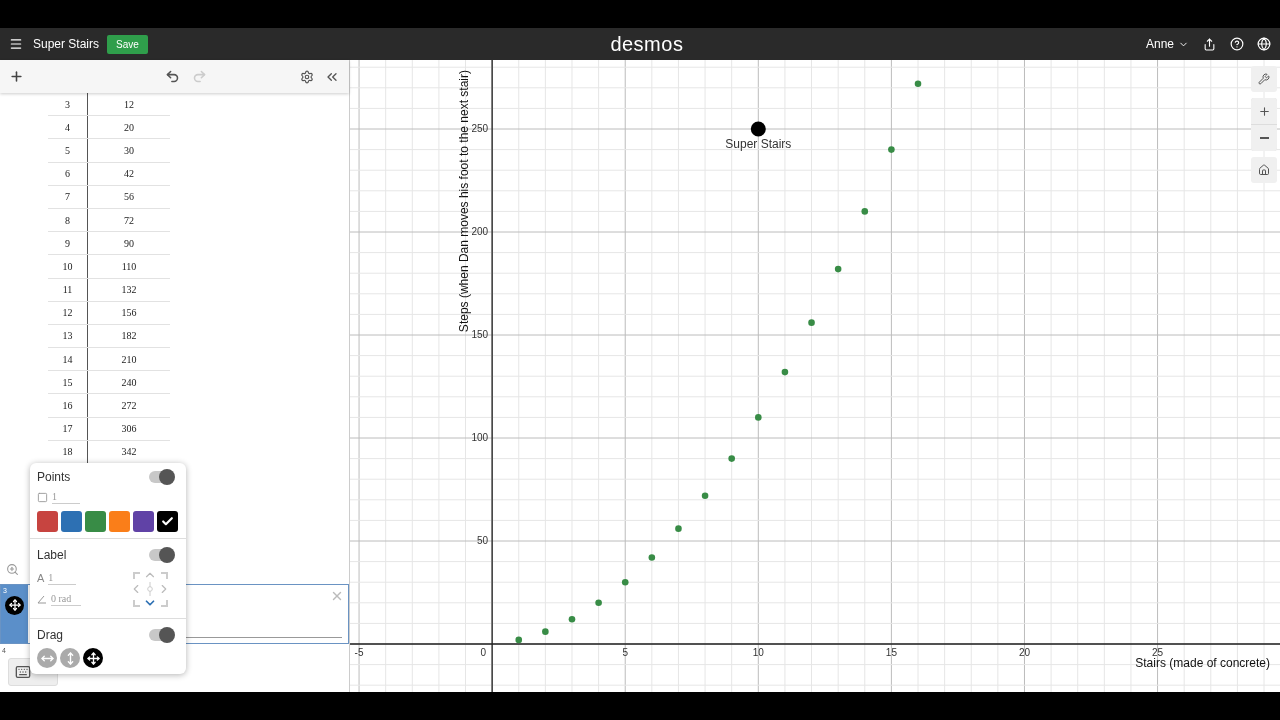 The width and height of the screenshot is (1280, 720). What do you see at coordinates (480, 437) in the screenshot?
I see `y-tick-label: 100` at bounding box center [480, 437].